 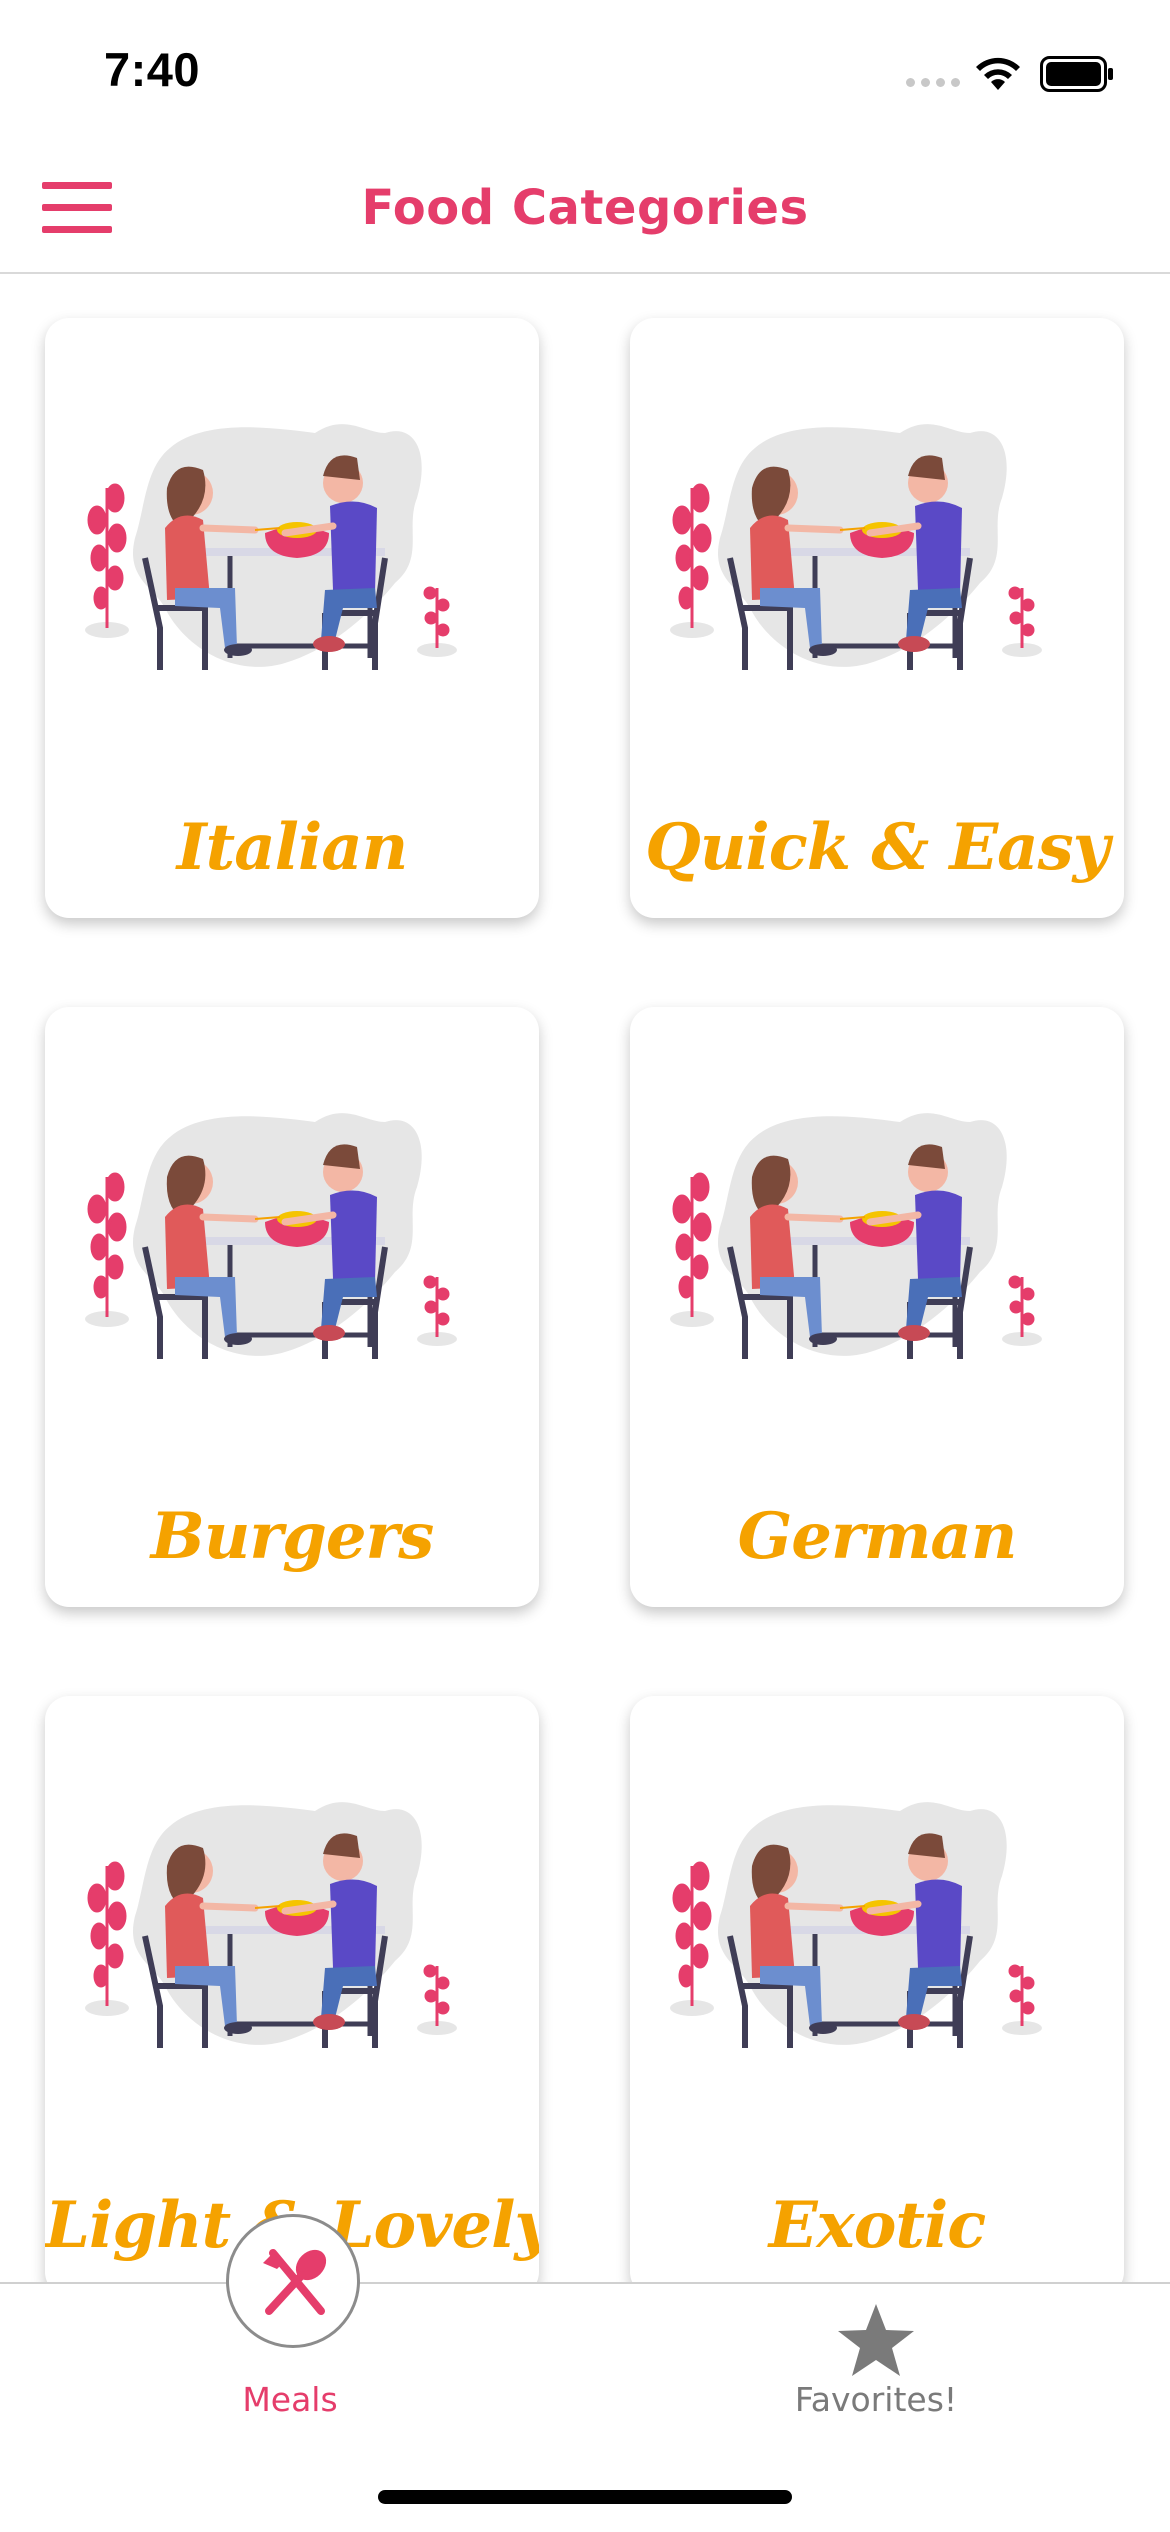 I want to click on category-card-german: German, so click(x=877, y=1307).